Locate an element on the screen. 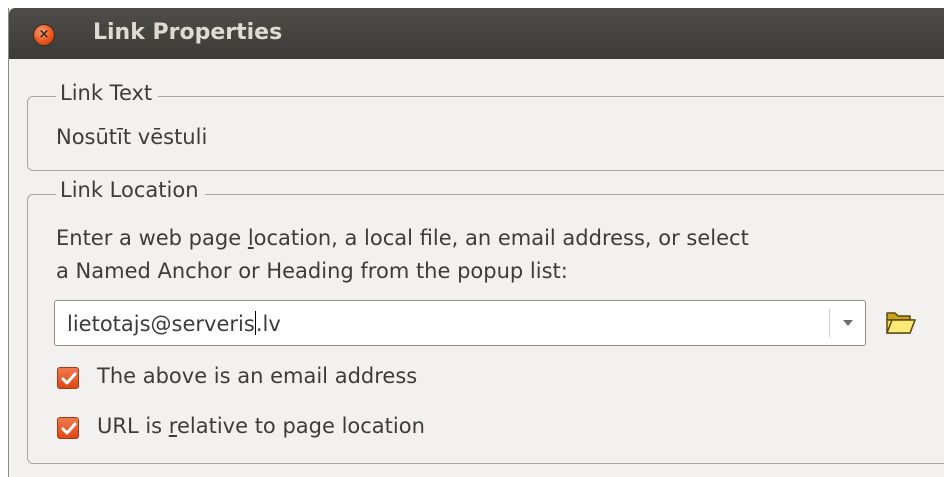  title-bar: × Link Properties is located at coordinates (476, 33).